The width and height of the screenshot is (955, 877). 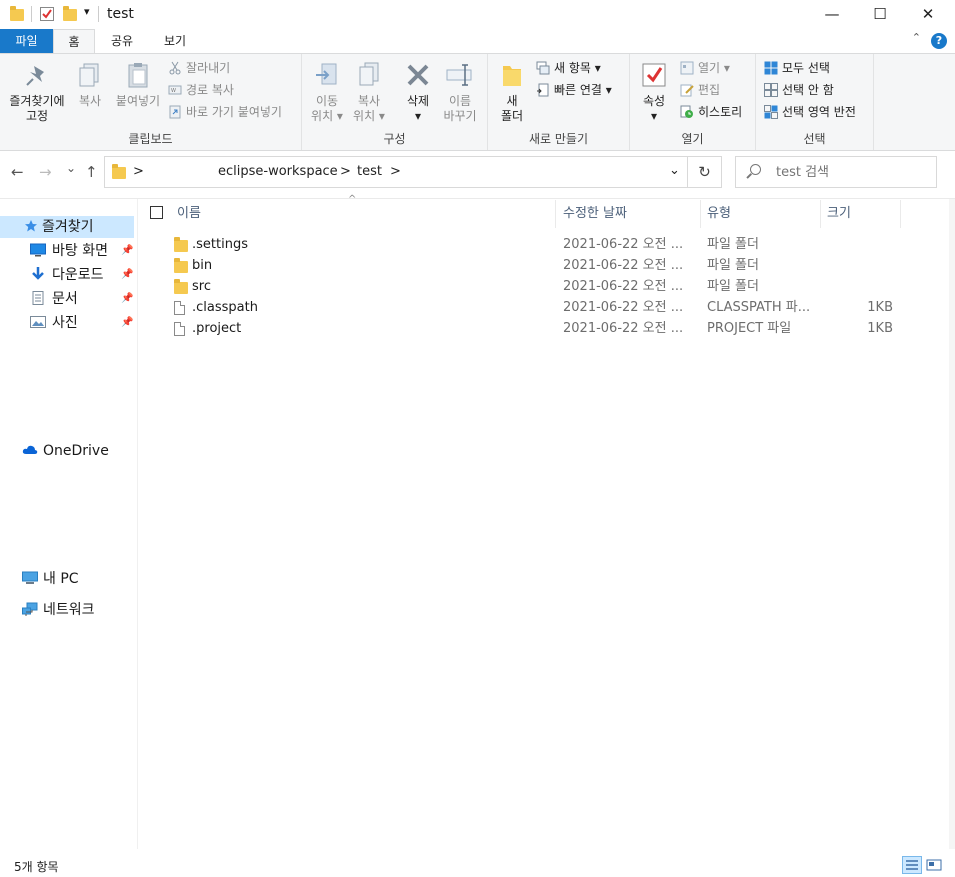 I want to click on nav-item-documents: 문서, so click(x=54, y=299).